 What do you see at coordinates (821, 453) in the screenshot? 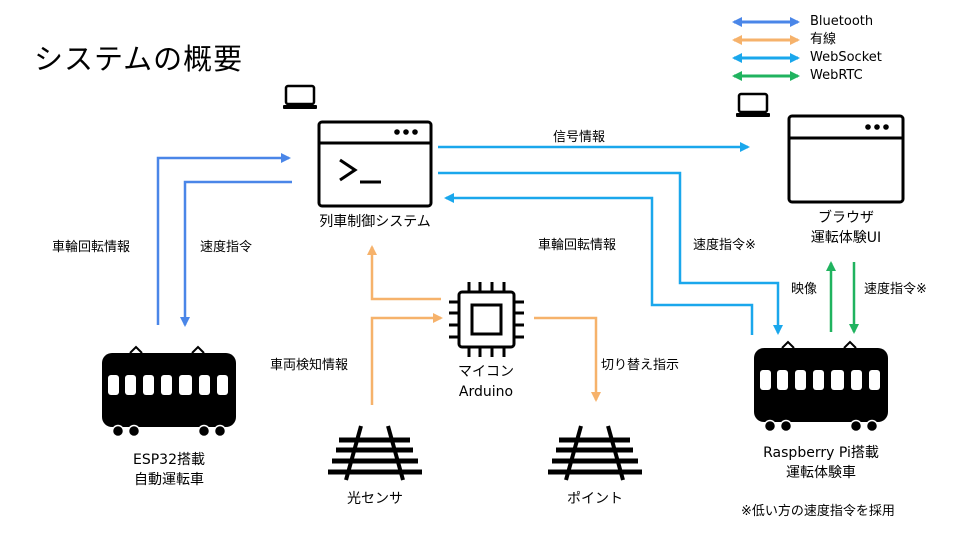
I see `raspi-train-label-line1: Raspberry Pi搭載` at bounding box center [821, 453].